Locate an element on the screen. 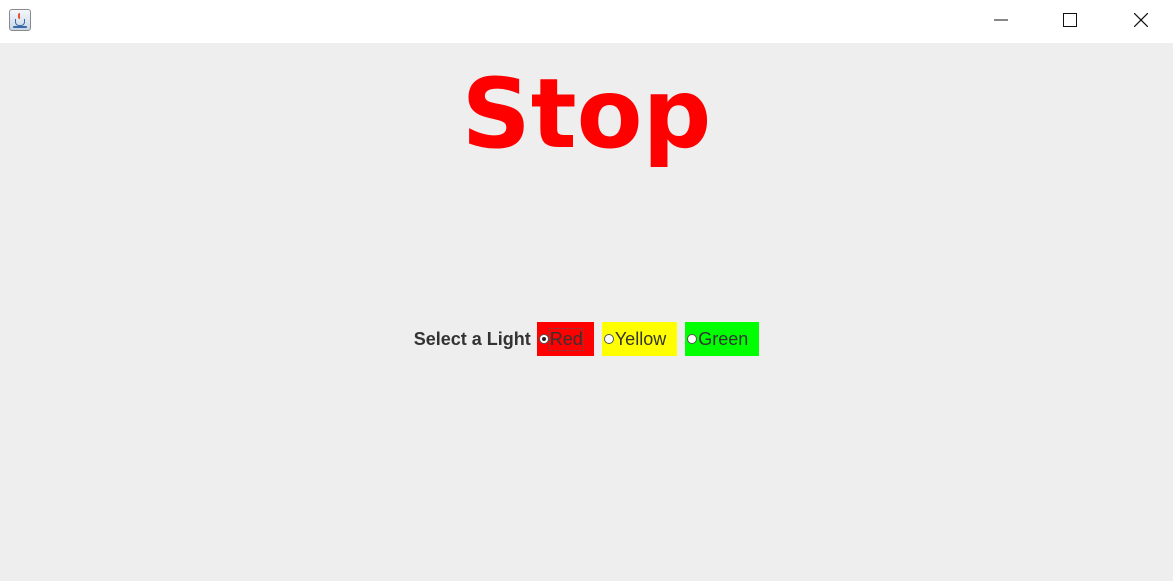 This screenshot has height=581, width=1173. maximize-icon is located at coordinates (1070, 20).